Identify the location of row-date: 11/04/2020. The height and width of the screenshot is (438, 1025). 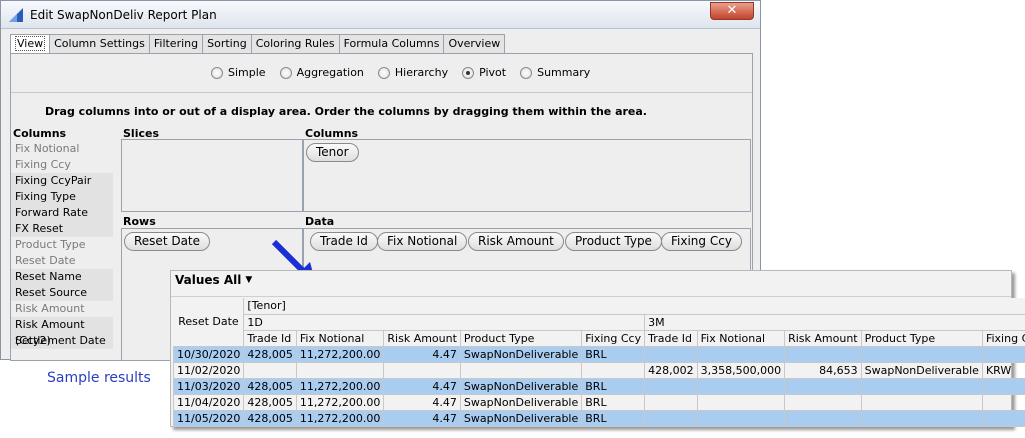
(208, 402).